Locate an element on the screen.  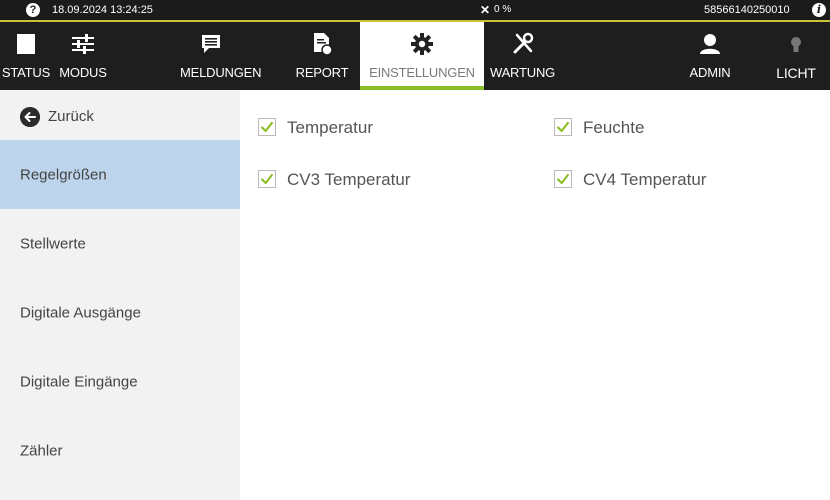
percent-text: 0 % is located at coordinates (503, 9).